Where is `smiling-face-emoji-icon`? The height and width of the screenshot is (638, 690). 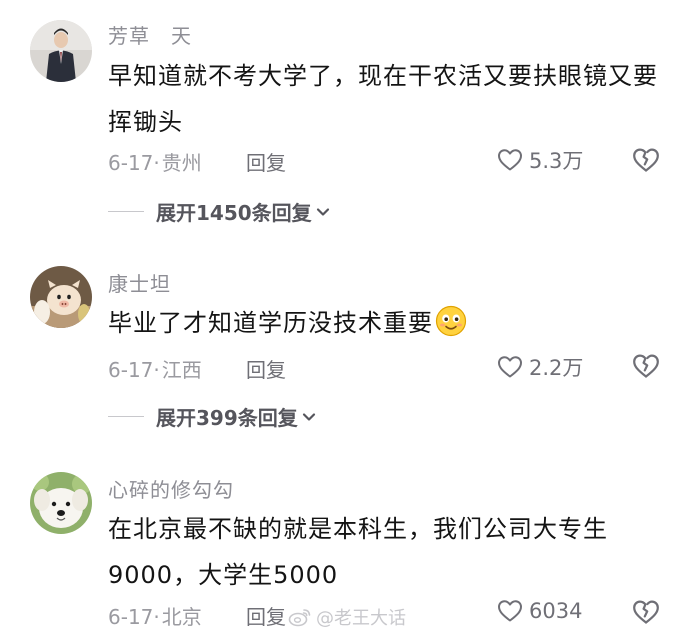
smiling-face-emoji-icon is located at coordinates (451, 328).